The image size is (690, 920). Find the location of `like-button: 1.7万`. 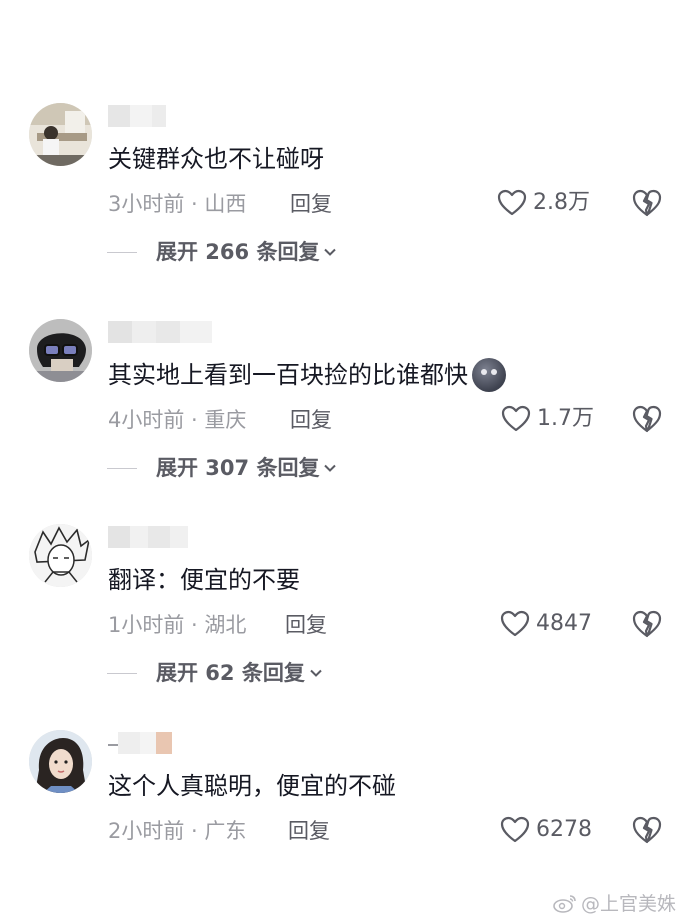

like-button: 1.7万 is located at coordinates (547, 419).